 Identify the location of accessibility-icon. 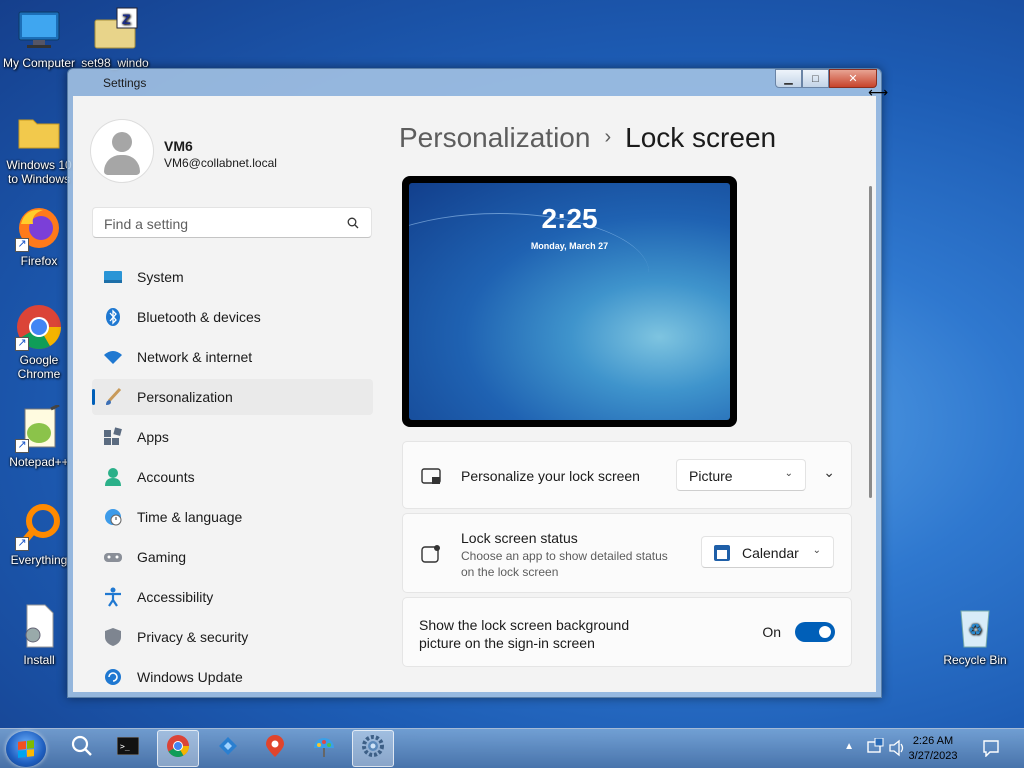
(113, 597).